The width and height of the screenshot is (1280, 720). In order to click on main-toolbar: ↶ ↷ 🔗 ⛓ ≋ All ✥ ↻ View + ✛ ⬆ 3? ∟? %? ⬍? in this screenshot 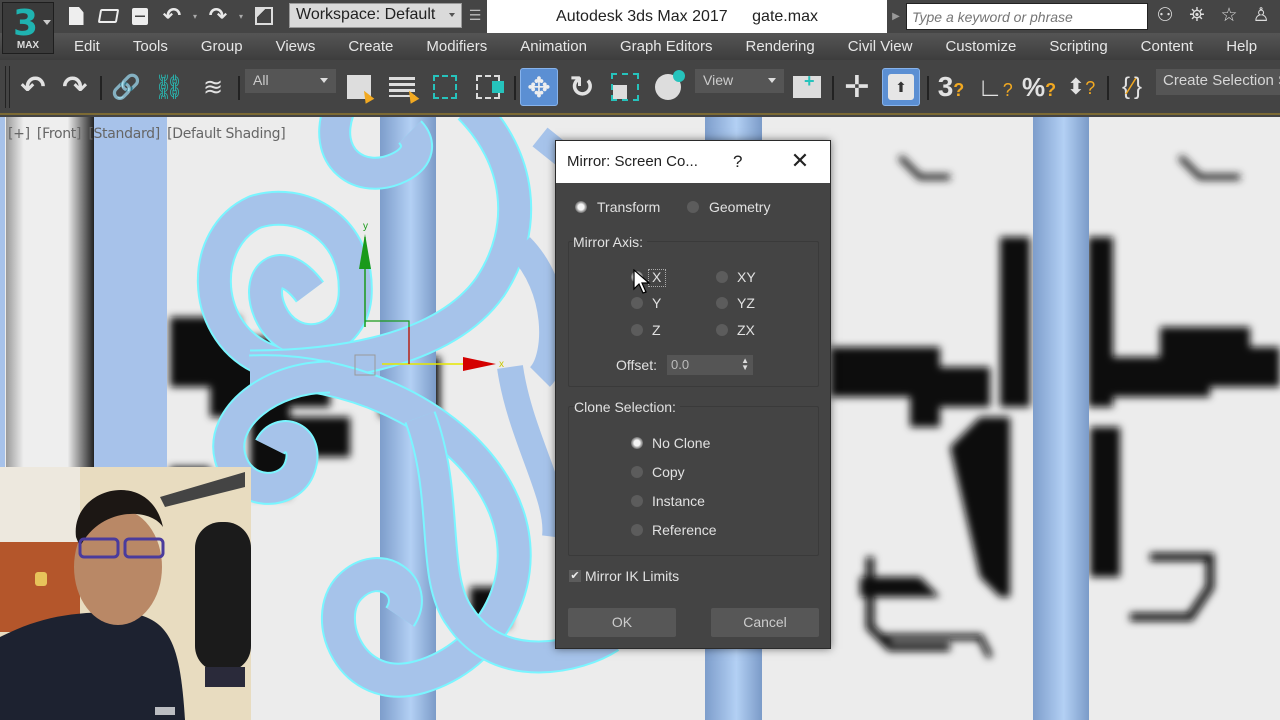, I will do `click(640, 87)`.